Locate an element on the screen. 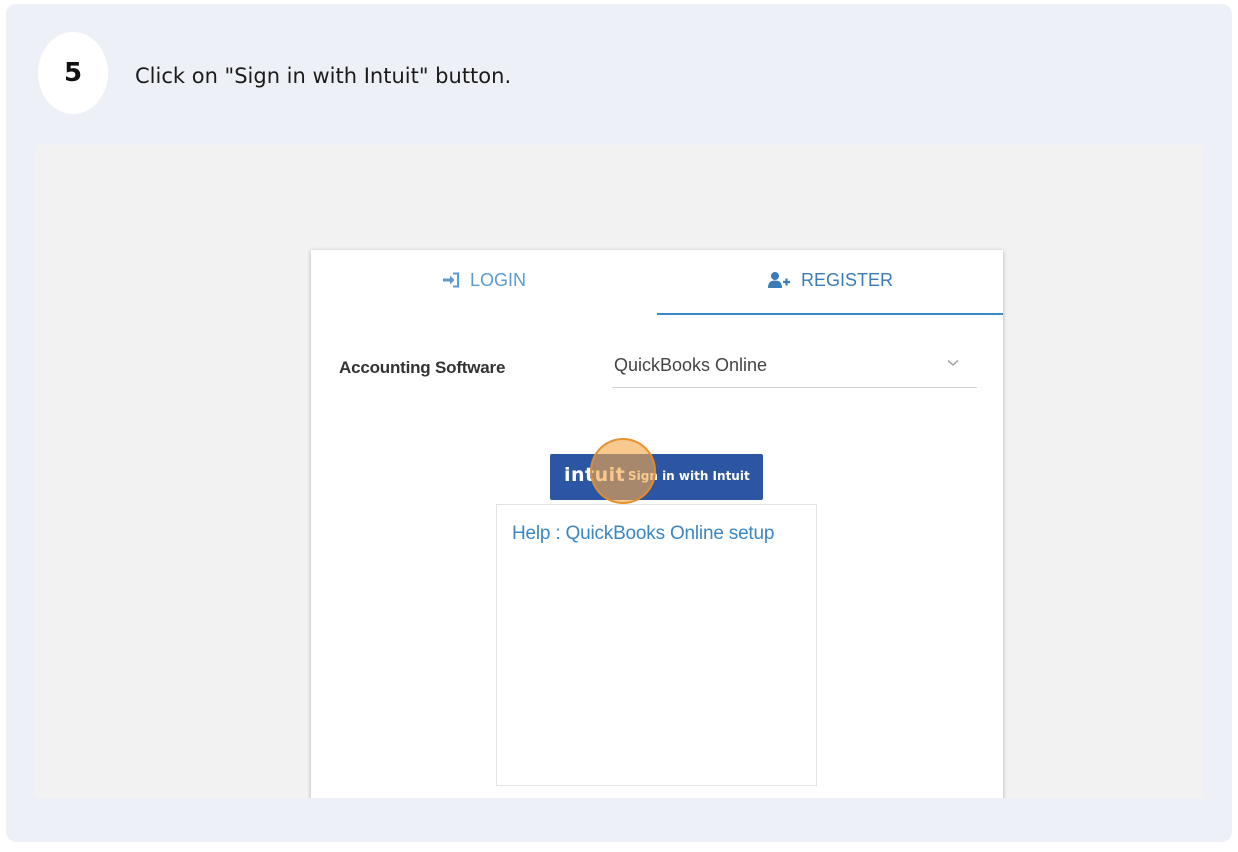 This screenshot has height=852, width=1238. accounting-software-value: QuickBooks Online is located at coordinates (691, 365).